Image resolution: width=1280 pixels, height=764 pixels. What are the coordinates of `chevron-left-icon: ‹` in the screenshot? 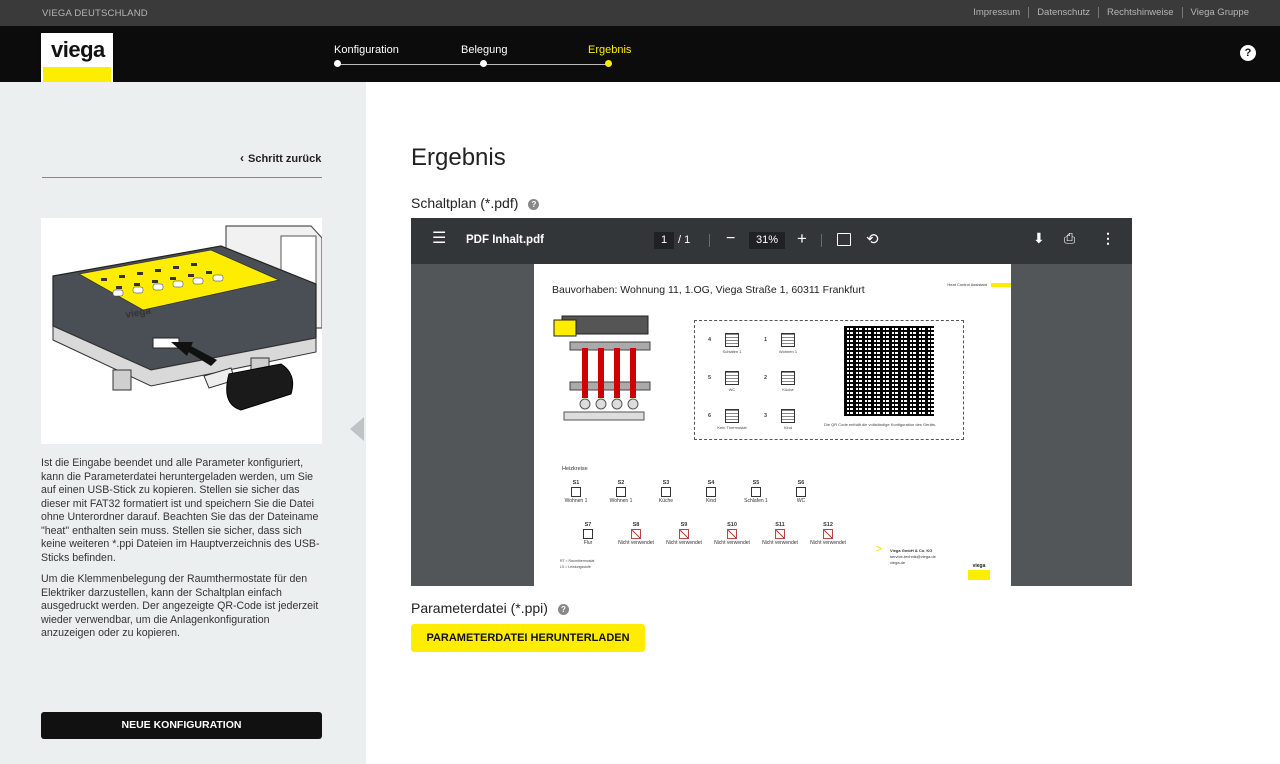 It's located at (242, 158).